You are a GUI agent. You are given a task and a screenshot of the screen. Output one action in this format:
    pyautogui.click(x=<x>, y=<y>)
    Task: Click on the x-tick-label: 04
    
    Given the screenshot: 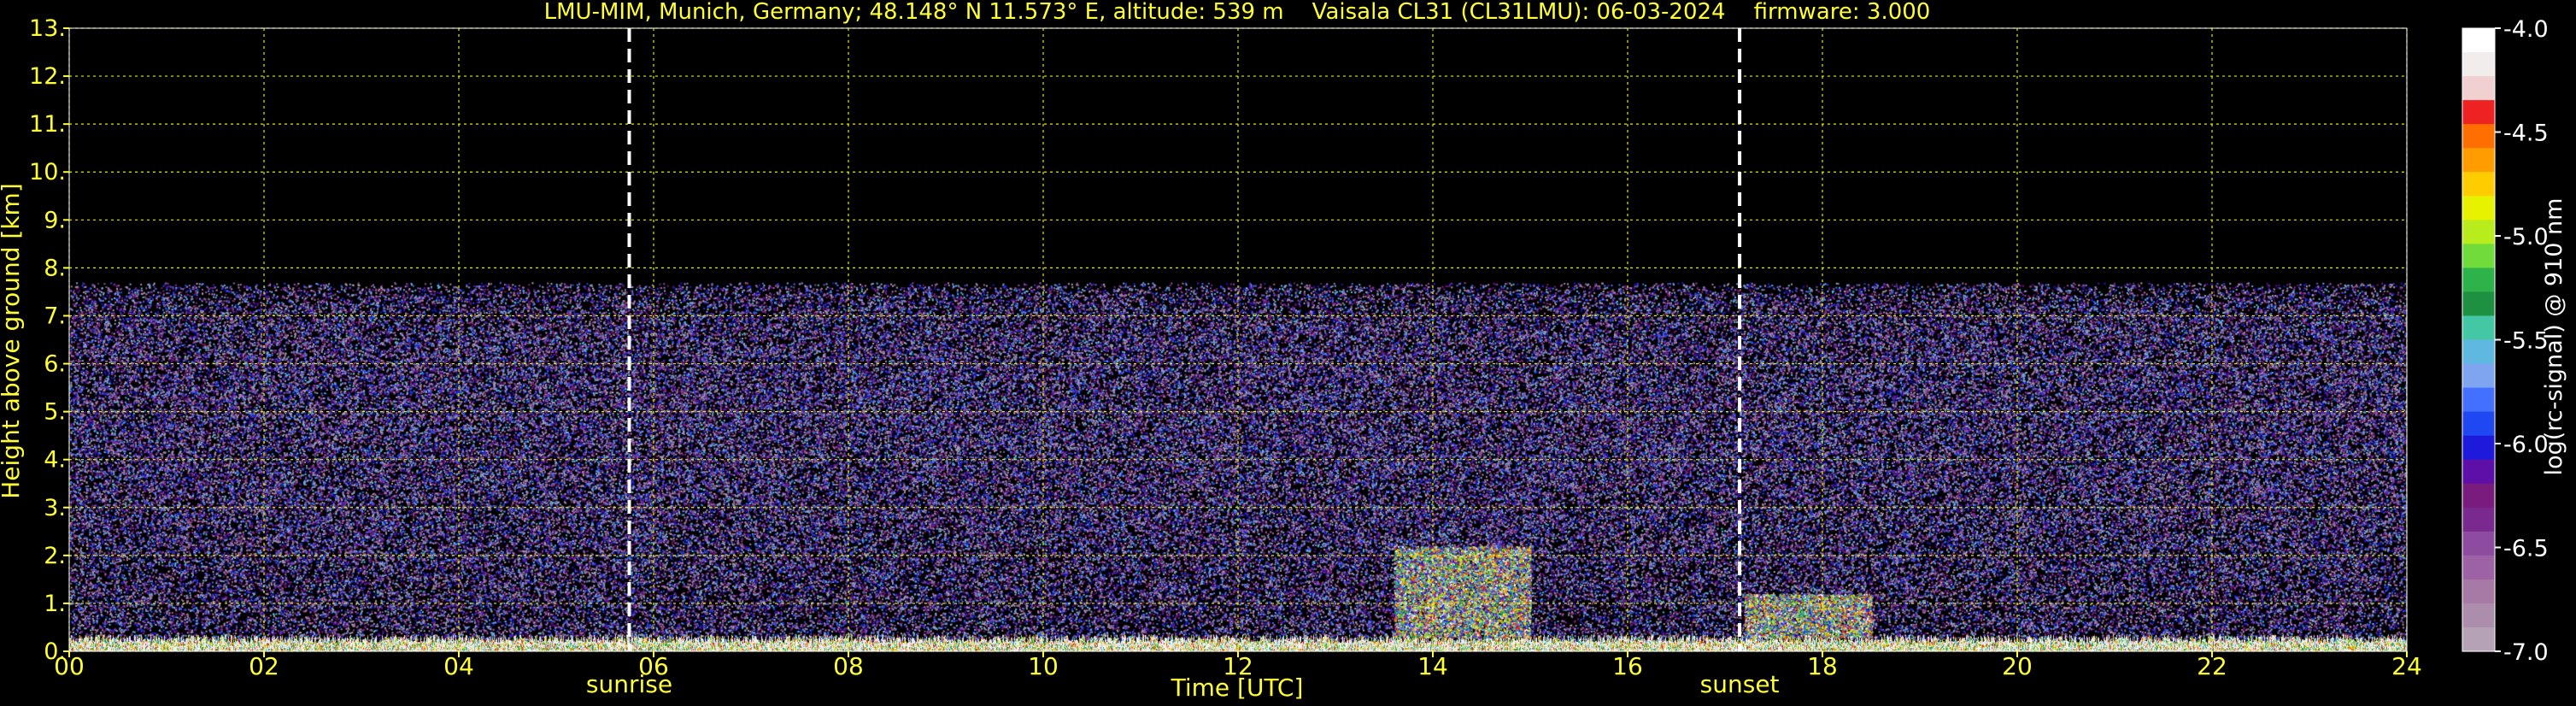 What is the action you would take?
    pyautogui.click(x=458, y=666)
    